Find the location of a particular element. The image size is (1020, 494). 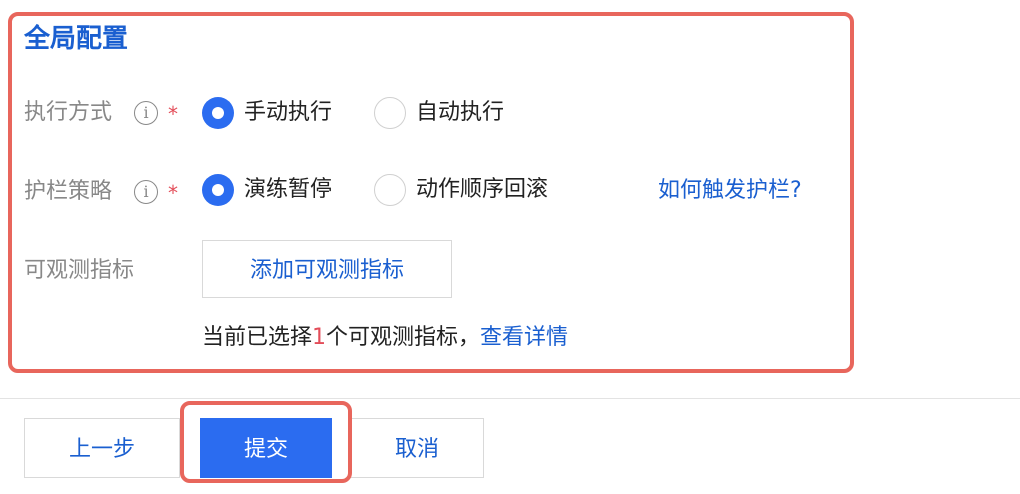

selected-suffix: 个可观测指标， is located at coordinates (403, 337).